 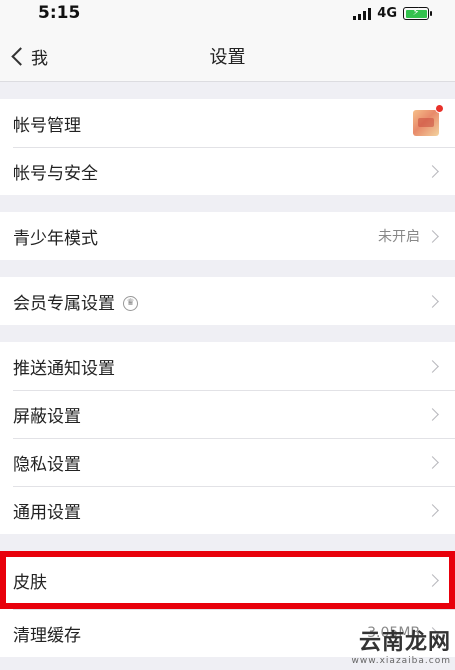 I want to click on teen-mode-item: 青少年模式 未开启, so click(x=227, y=236).